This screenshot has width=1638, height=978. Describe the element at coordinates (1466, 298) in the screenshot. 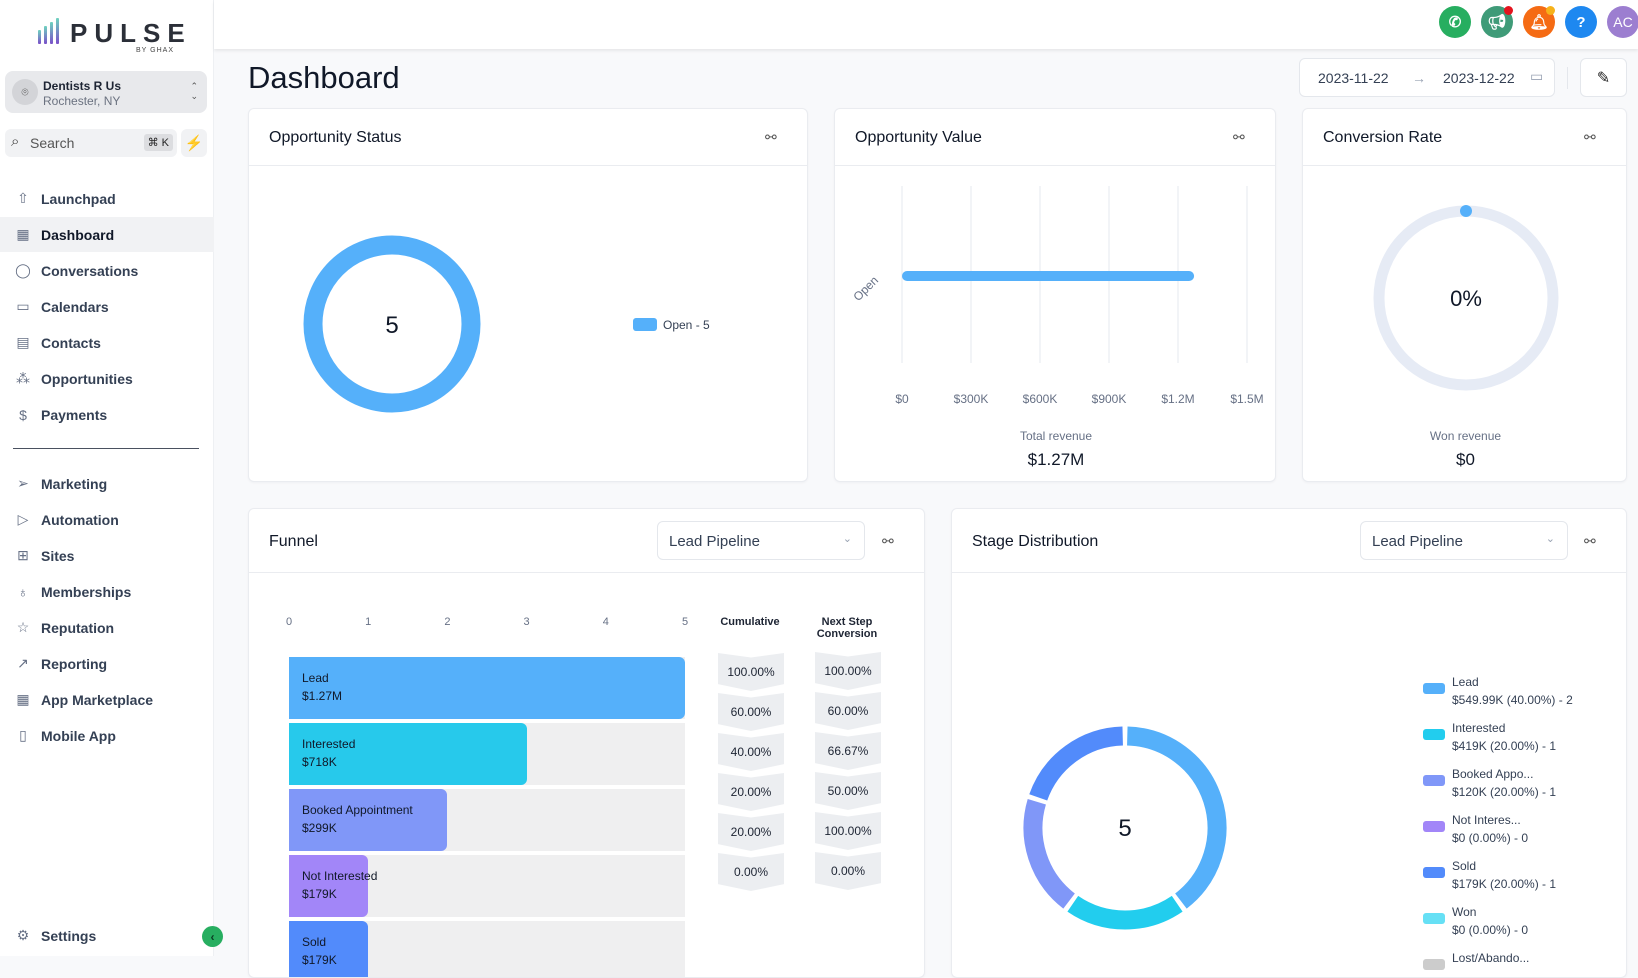

I see `conversion-rate-chart: 0%` at that location.